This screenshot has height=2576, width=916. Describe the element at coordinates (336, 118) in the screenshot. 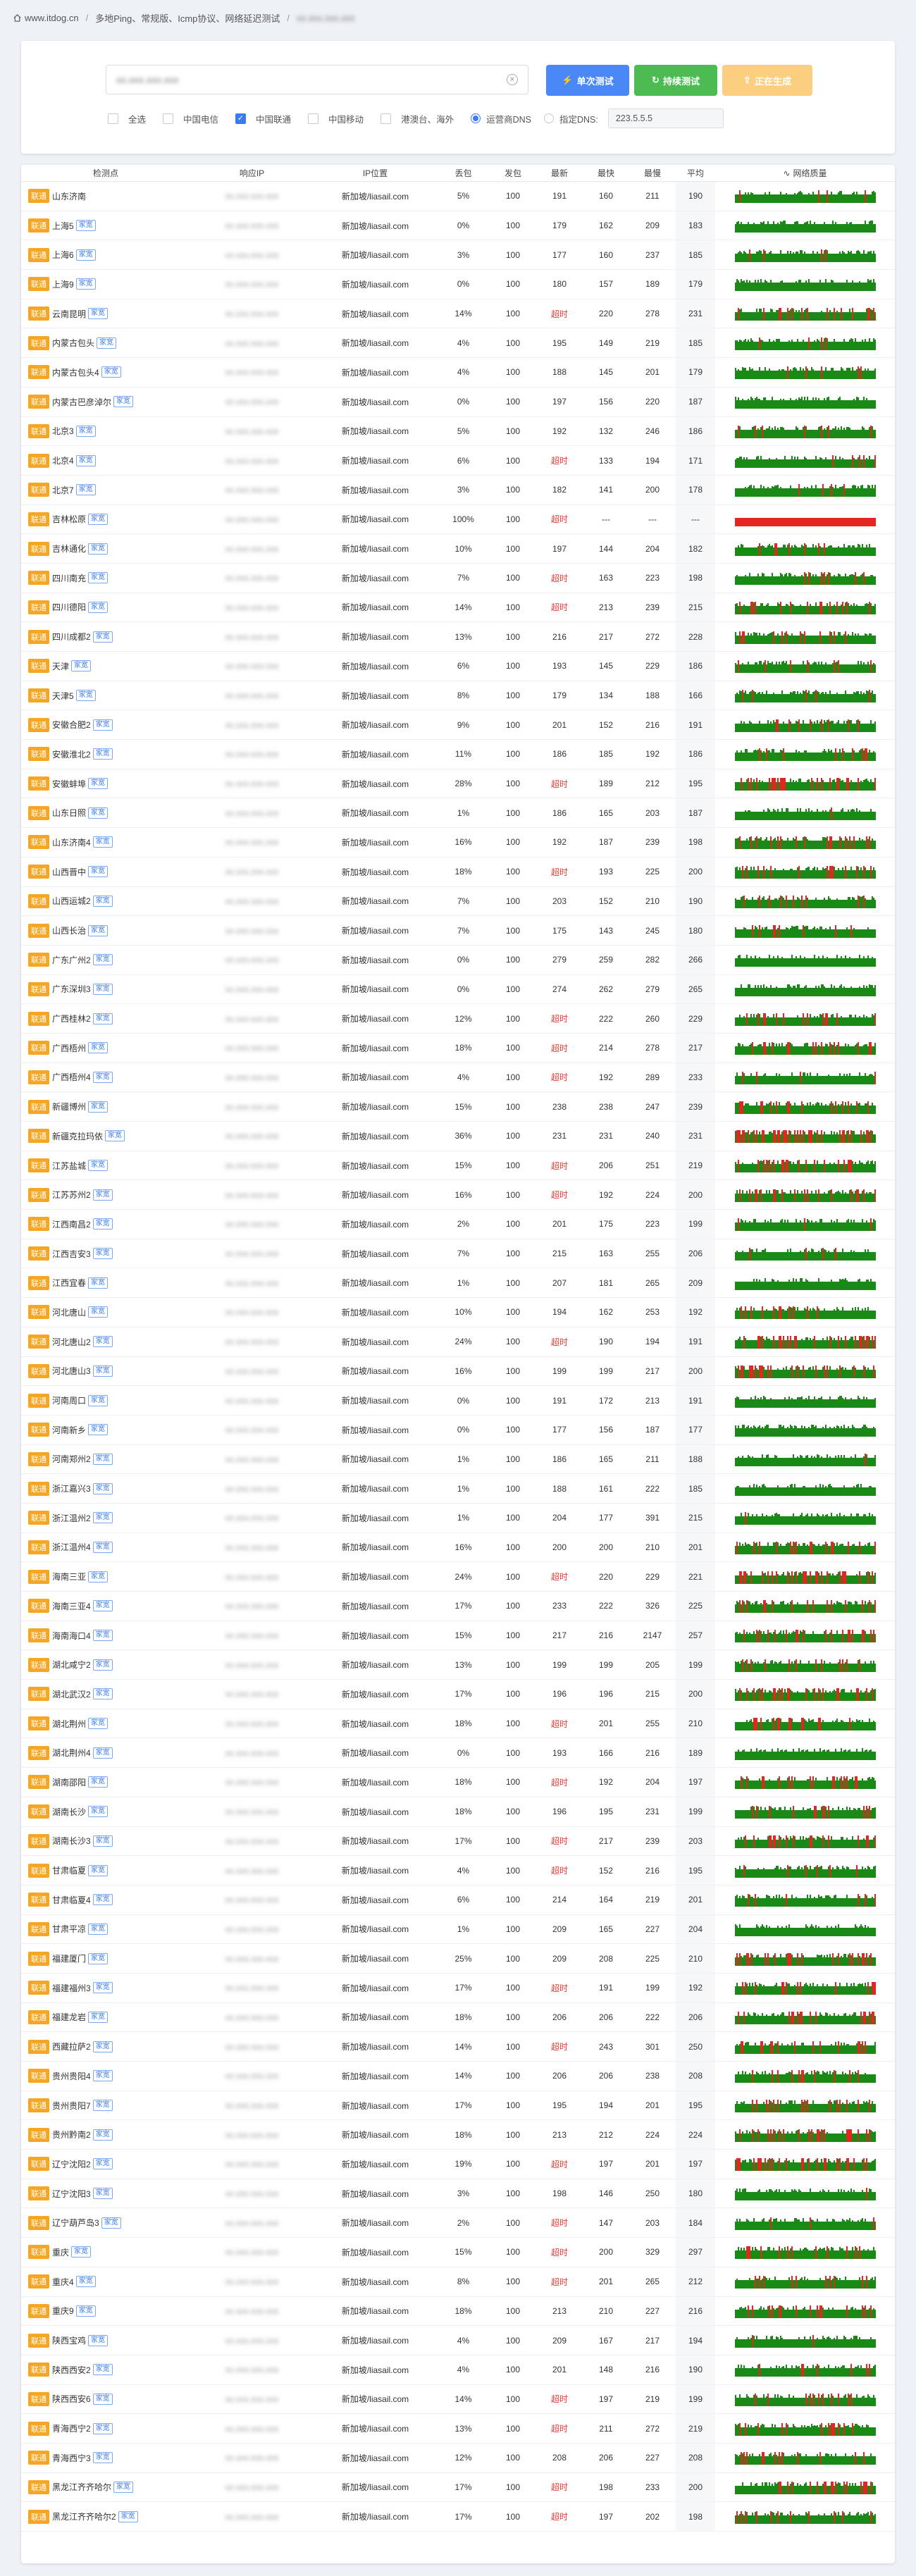

I see `filter-mobile: 中国移动` at that location.